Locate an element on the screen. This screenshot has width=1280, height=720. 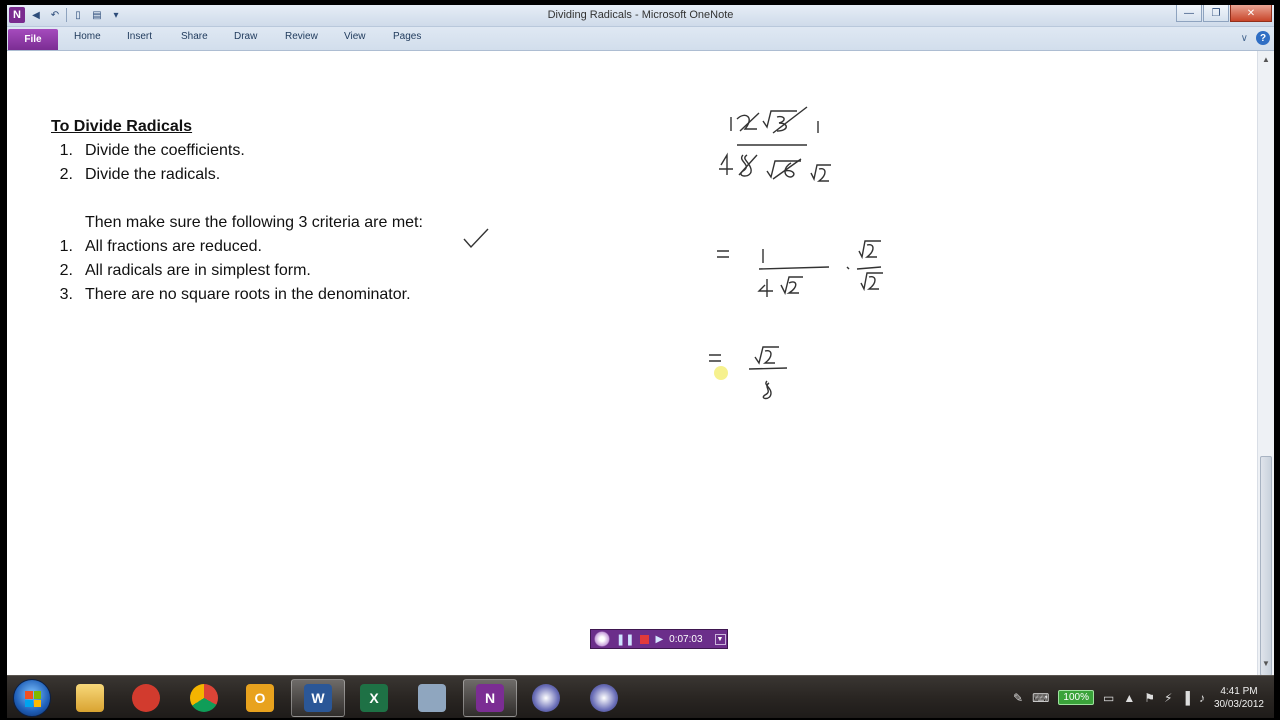
tab-review: Review is located at coordinates (301, 36).